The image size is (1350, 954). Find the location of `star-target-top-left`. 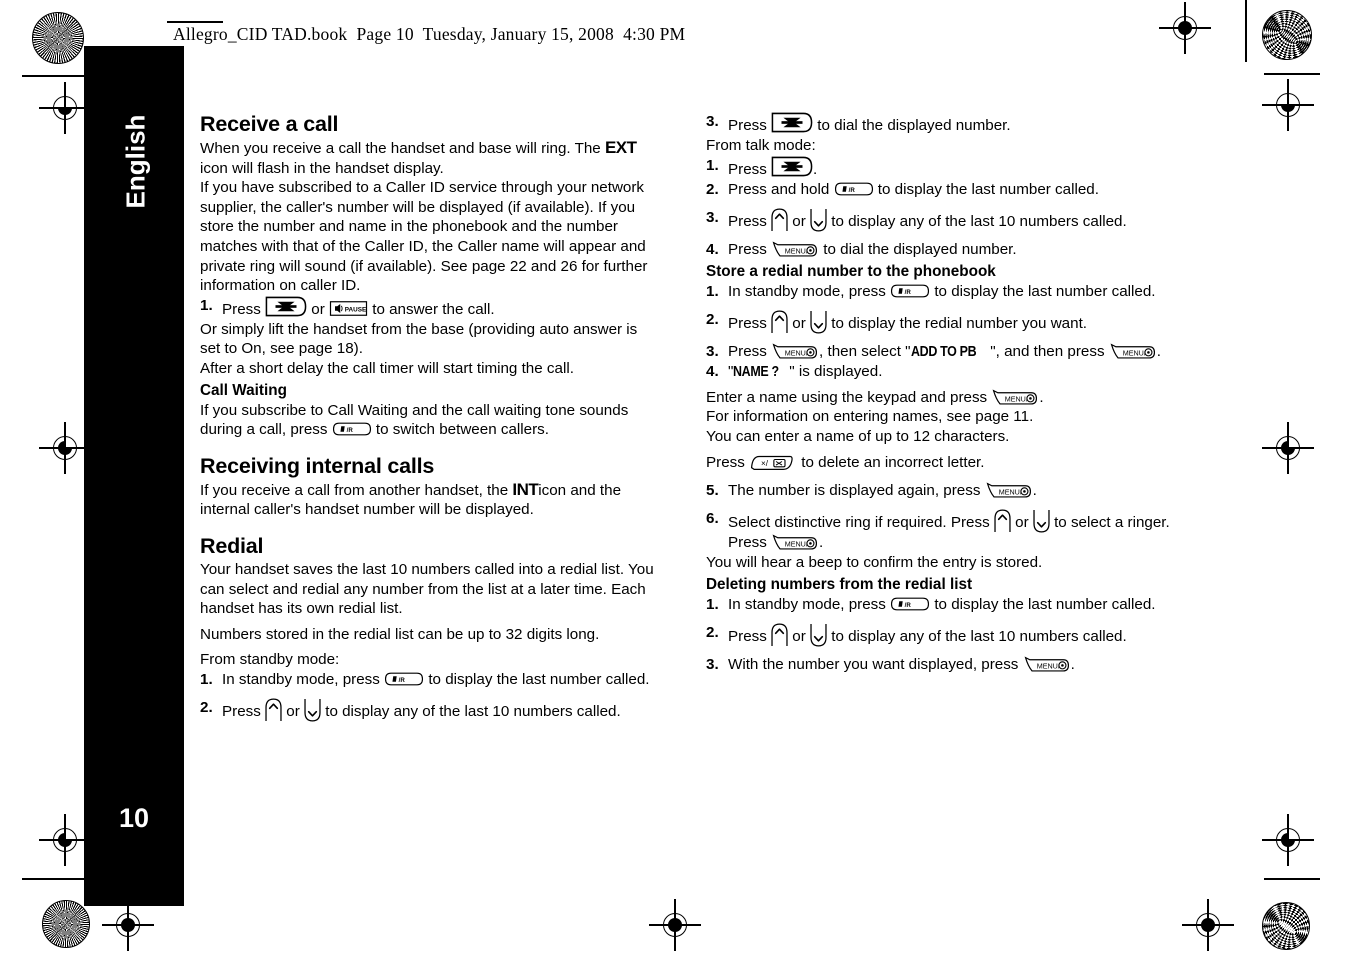

star-target-top-left is located at coordinates (58, 38).